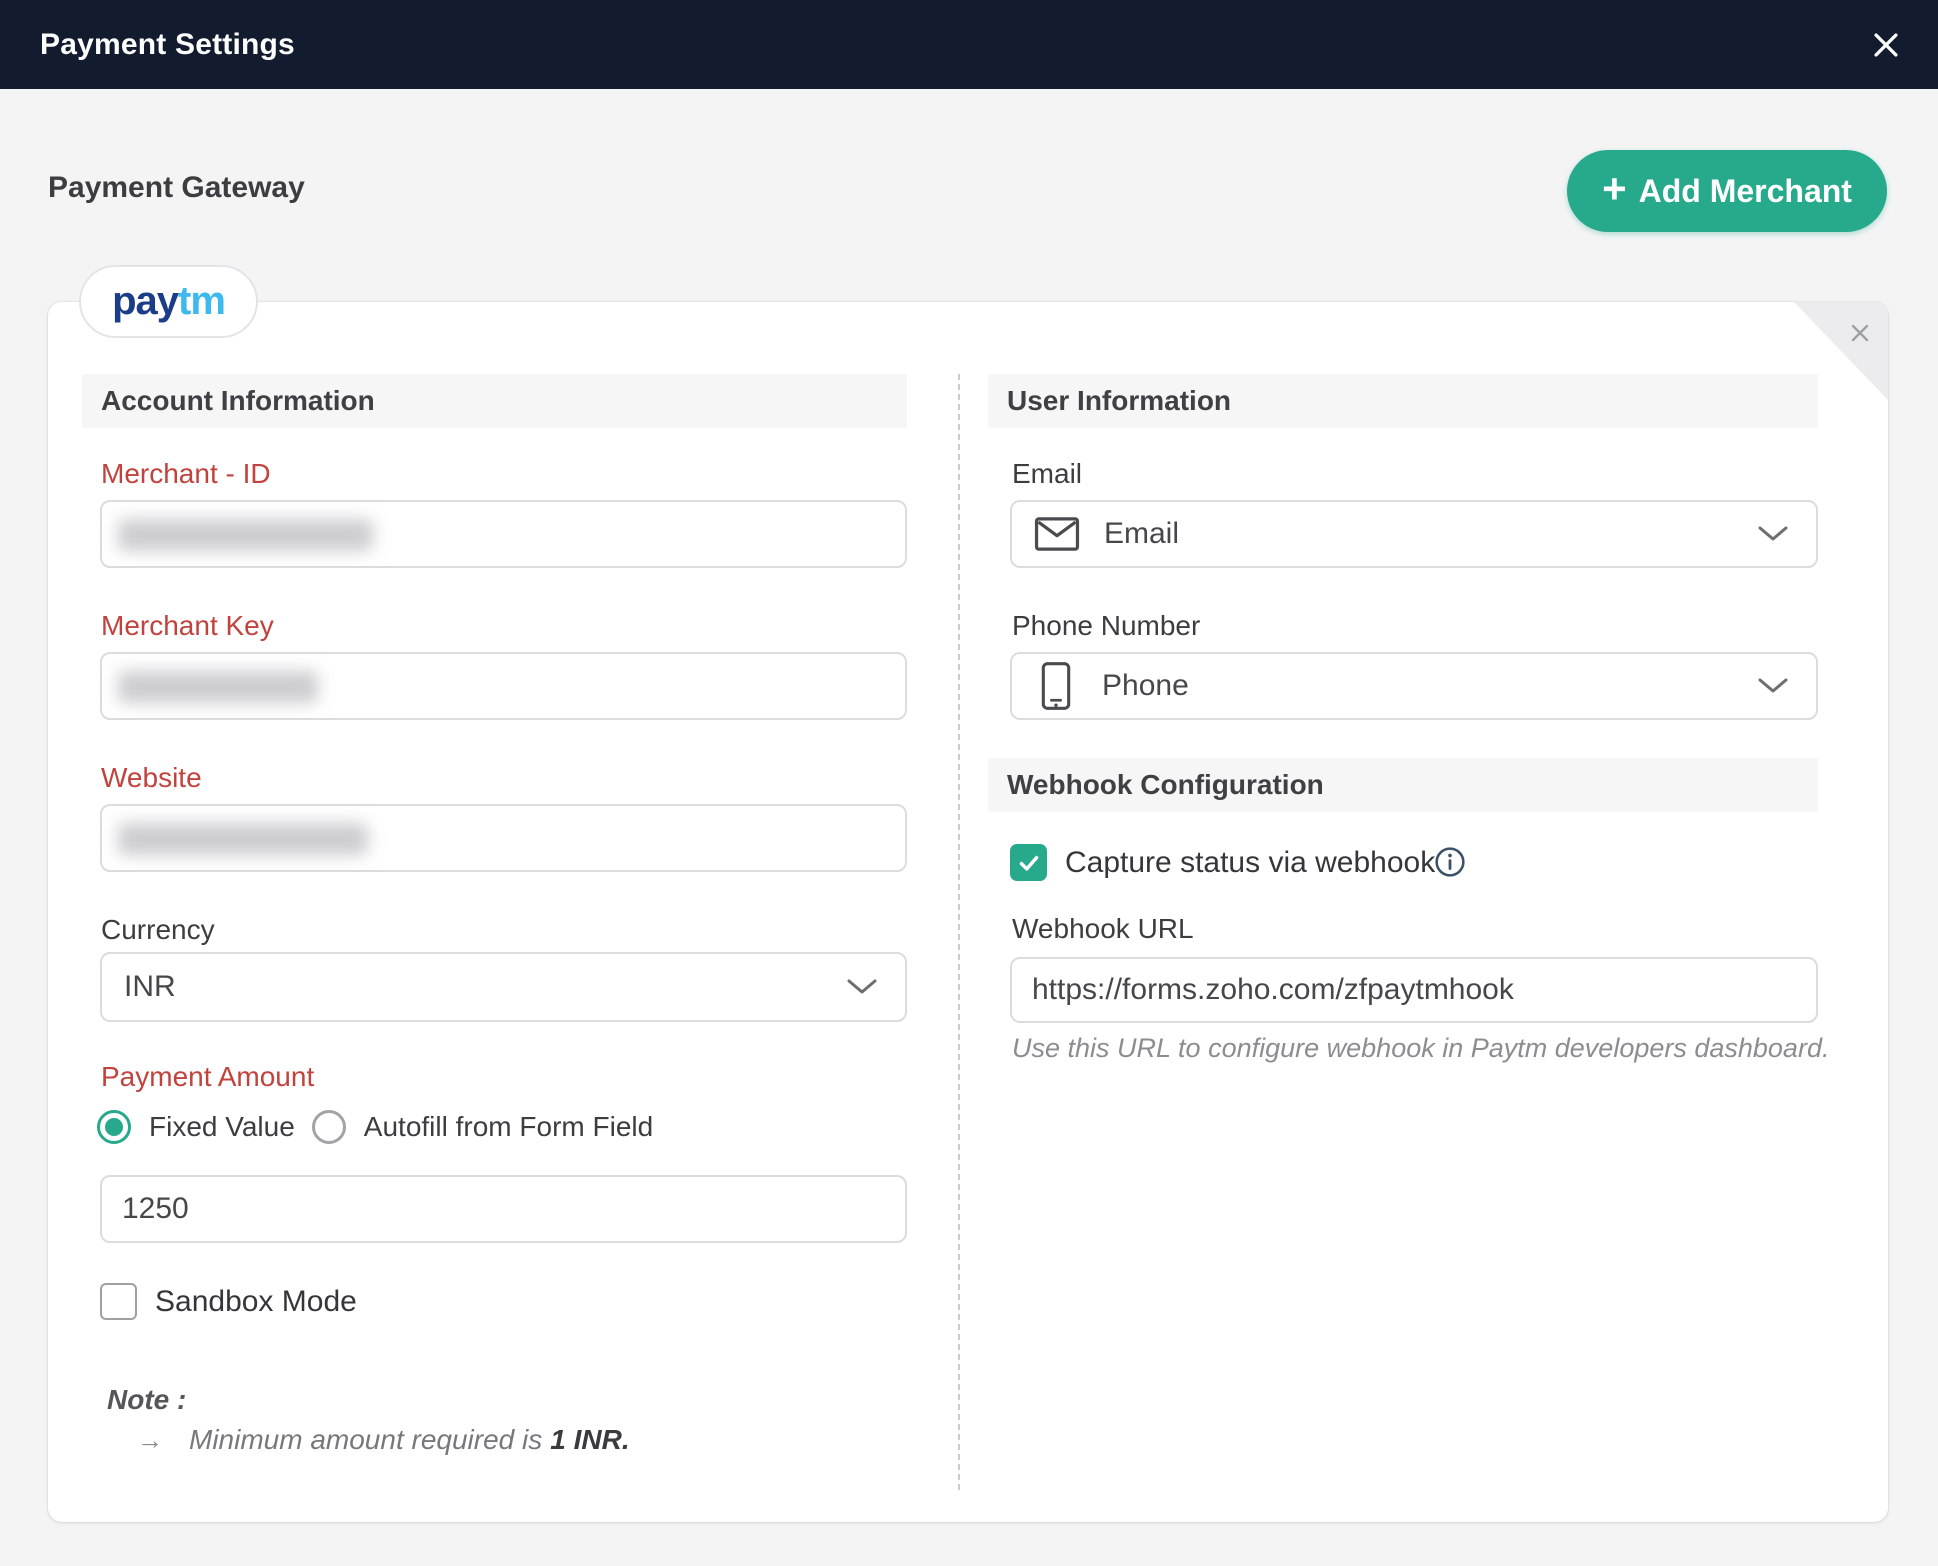  I want to click on webhook-url-value: https://forms.zoho.com/zfpaytmhook, so click(1273, 989).